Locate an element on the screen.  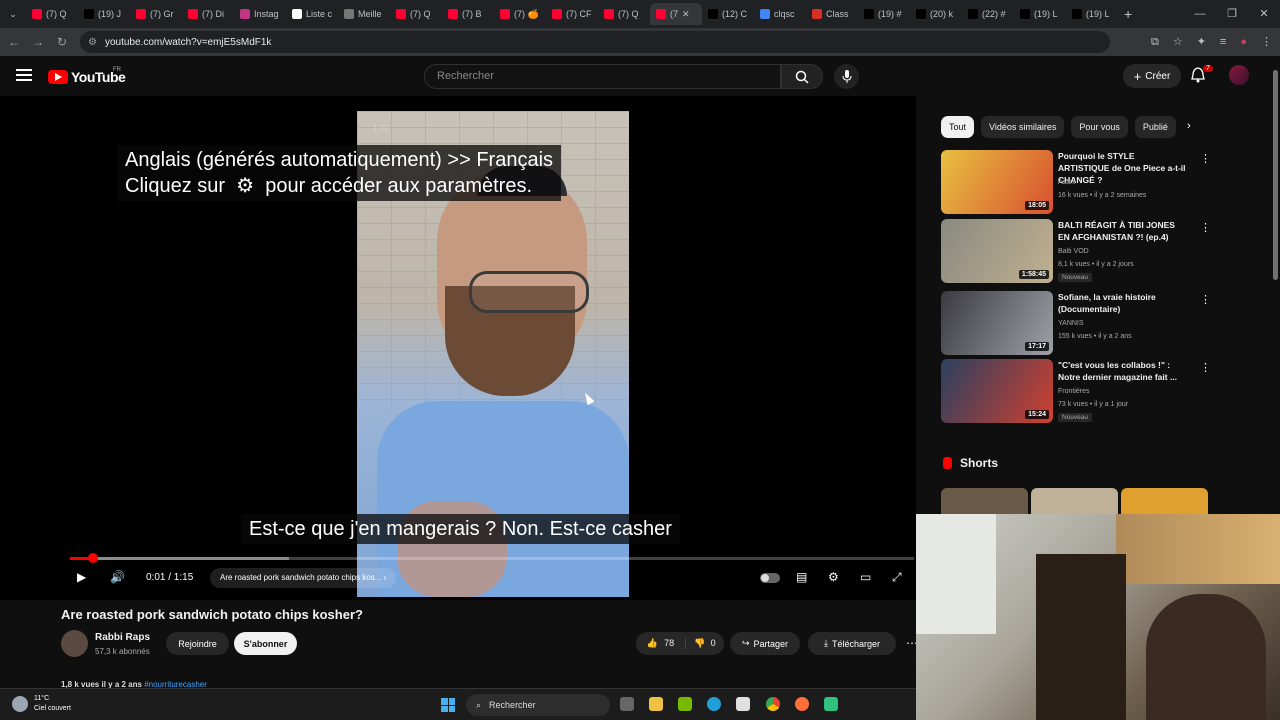
autoplay-toggle is located at coordinates (770, 578).